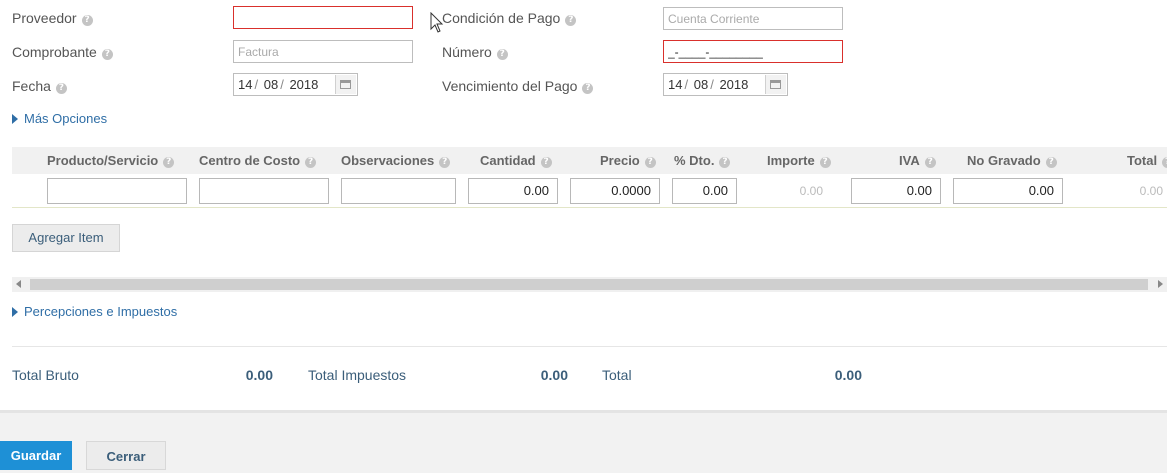 The height and width of the screenshot is (473, 1167). I want to click on row-dto-input: 0.00, so click(704, 191).